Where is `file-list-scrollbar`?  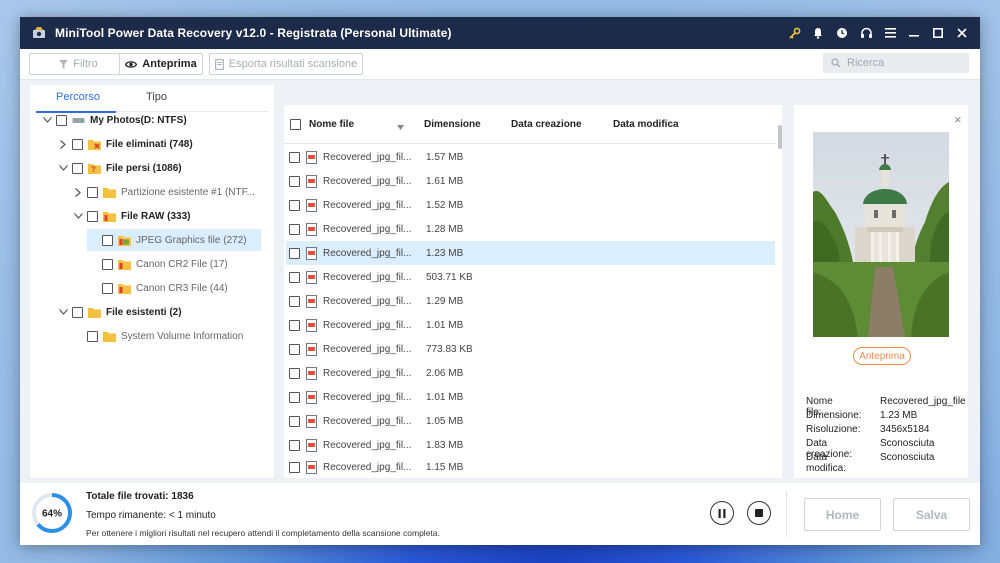 file-list-scrollbar is located at coordinates (780, 137).